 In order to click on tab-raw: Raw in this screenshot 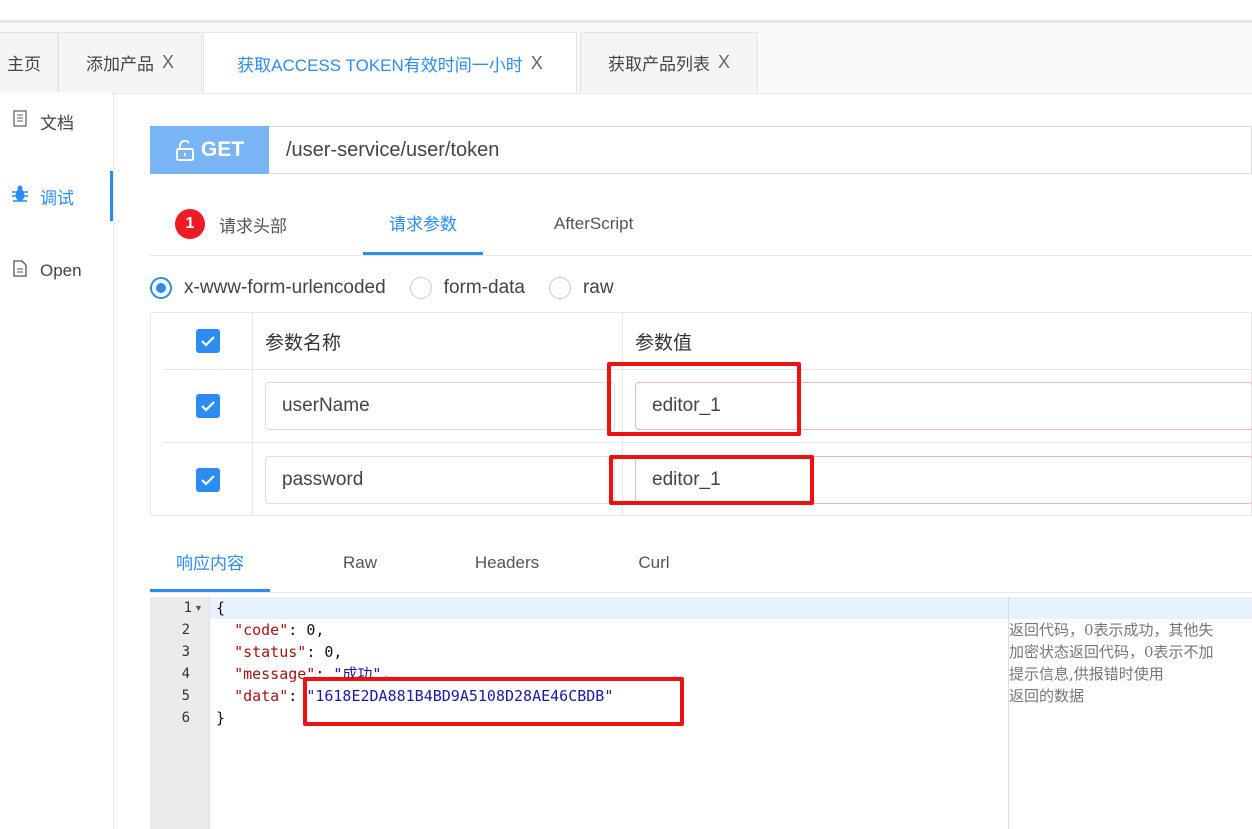, I will do `click(360, 562)`.